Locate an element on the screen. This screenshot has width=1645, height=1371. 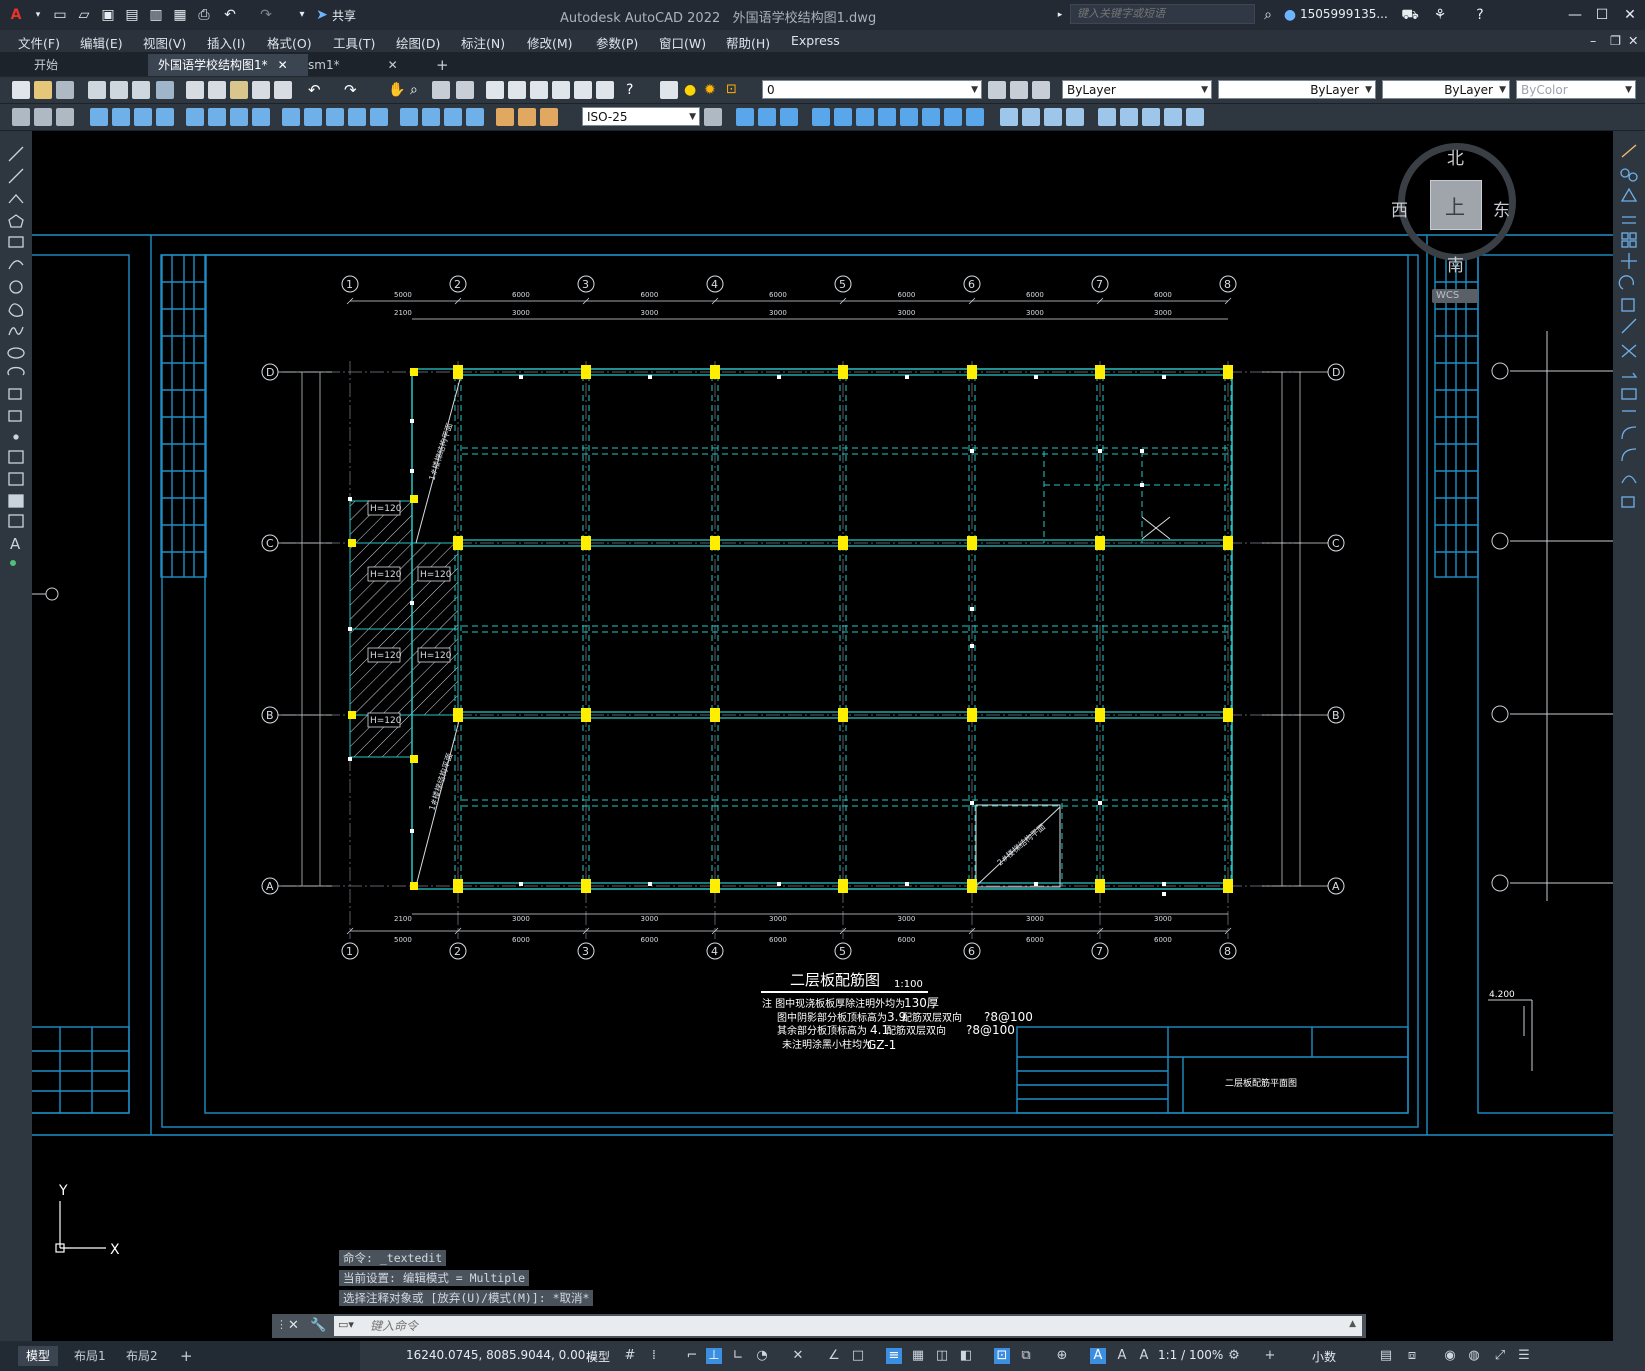
linetype-dropdown: ByLayer ▼ is located at coordinates (1297, 89).